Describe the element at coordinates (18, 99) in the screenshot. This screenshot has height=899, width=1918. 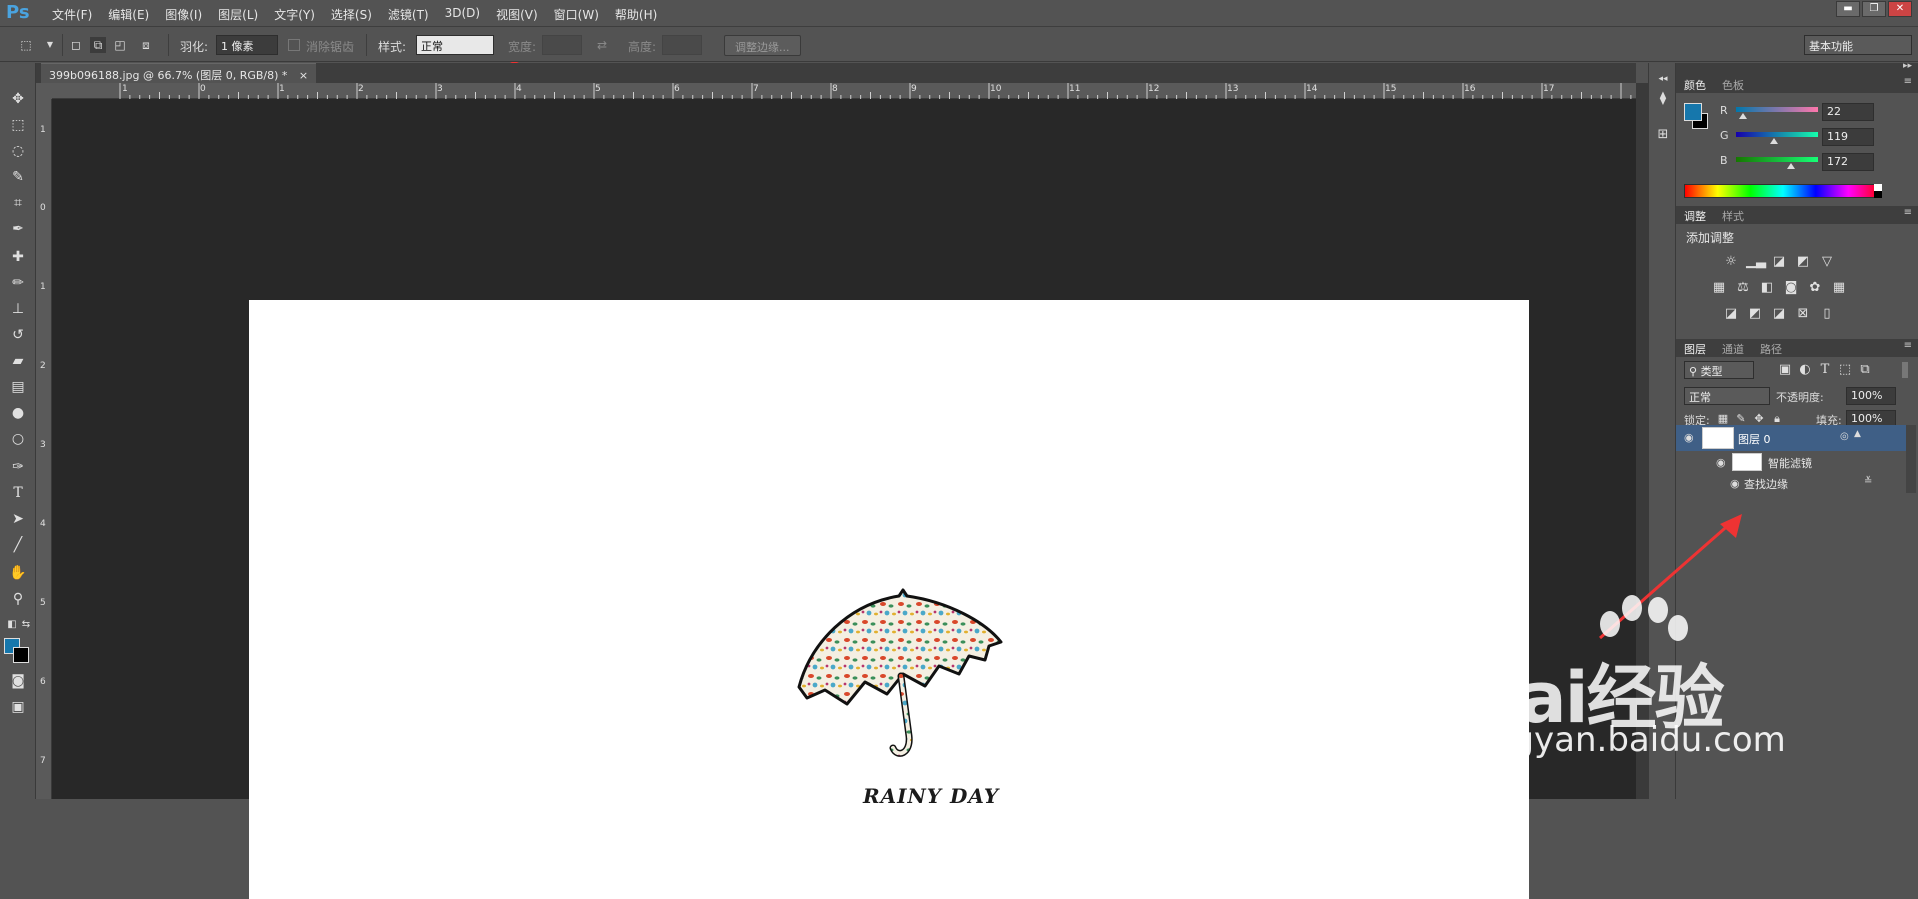
I see `move-tool-icon: ✥` at that location.